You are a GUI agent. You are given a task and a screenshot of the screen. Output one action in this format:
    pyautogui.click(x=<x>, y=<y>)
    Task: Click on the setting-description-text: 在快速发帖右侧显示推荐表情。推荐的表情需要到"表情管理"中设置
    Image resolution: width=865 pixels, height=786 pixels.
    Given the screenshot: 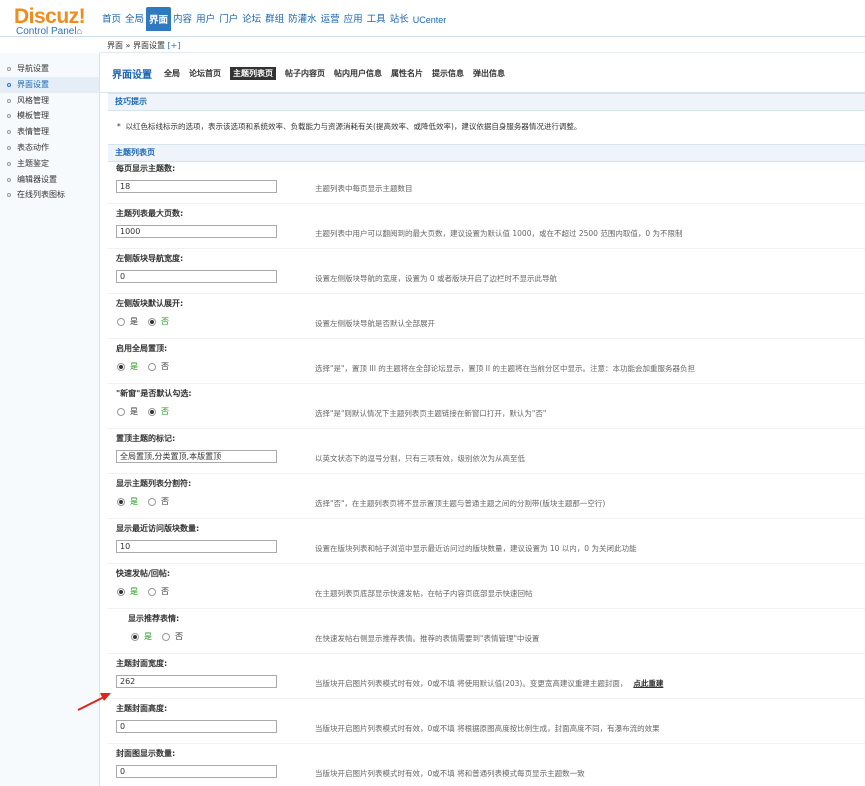 What is the action you would take?
    pyautogui.click(x=427, y=638)
    